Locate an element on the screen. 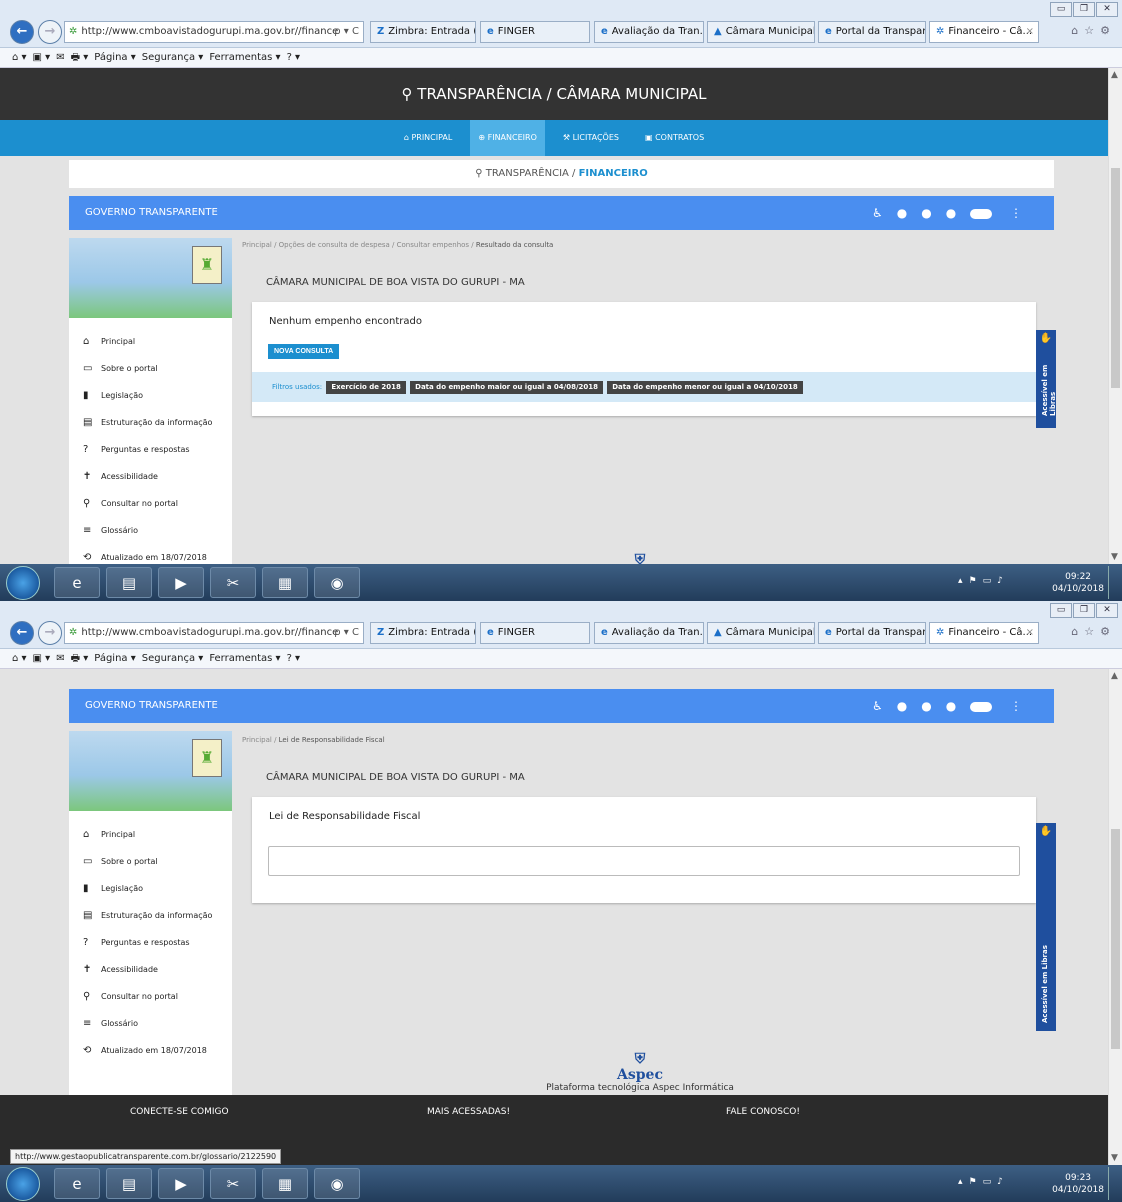 The width and height of the screenshot is (1122, 1202). filter-chip: Exercício de 2018 is located at coordinates (366, 387).